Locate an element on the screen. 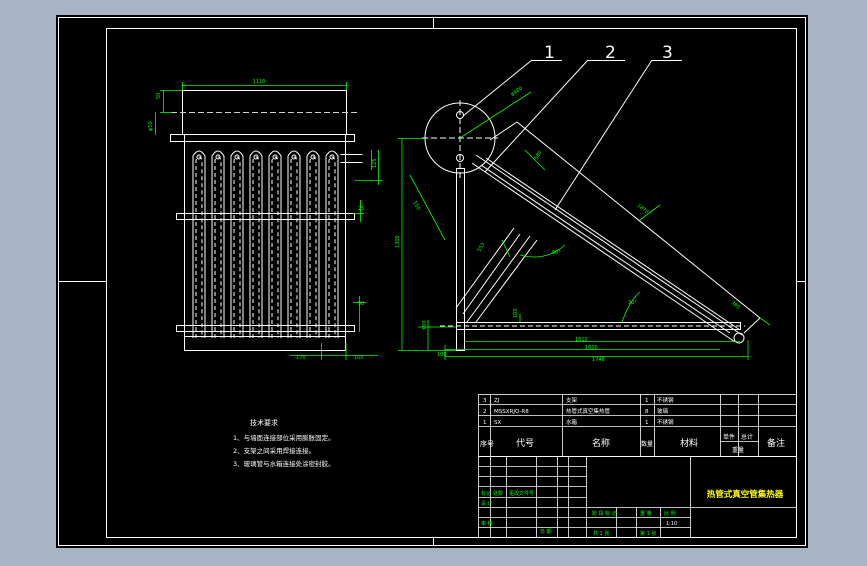 This screenshot has width=867, height=566. drawing-title: 热管式真空管集热器 is located at coordinates (745, 494).